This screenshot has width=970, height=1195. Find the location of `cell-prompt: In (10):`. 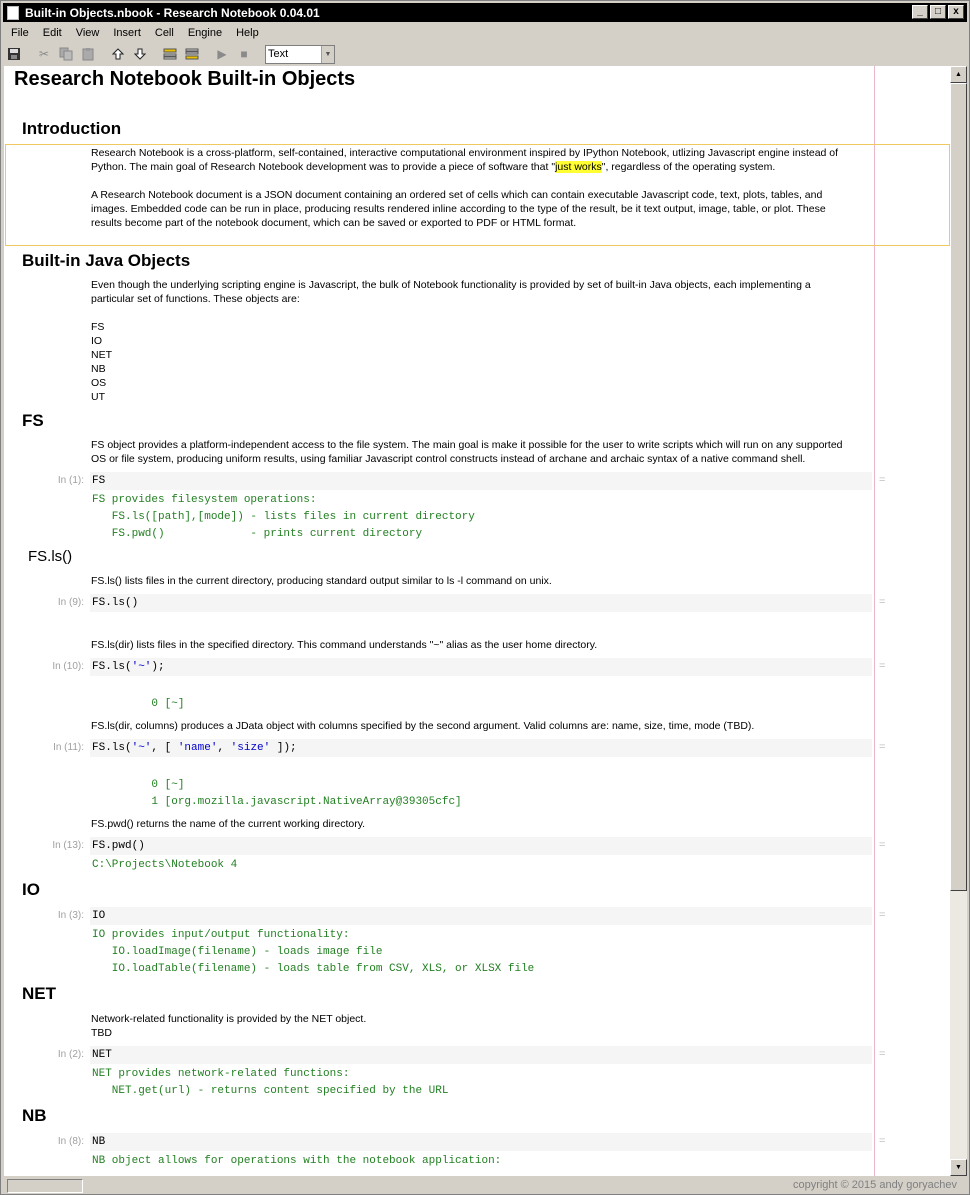

cell-prompt: In (10): is located at coordinates (68, 666).